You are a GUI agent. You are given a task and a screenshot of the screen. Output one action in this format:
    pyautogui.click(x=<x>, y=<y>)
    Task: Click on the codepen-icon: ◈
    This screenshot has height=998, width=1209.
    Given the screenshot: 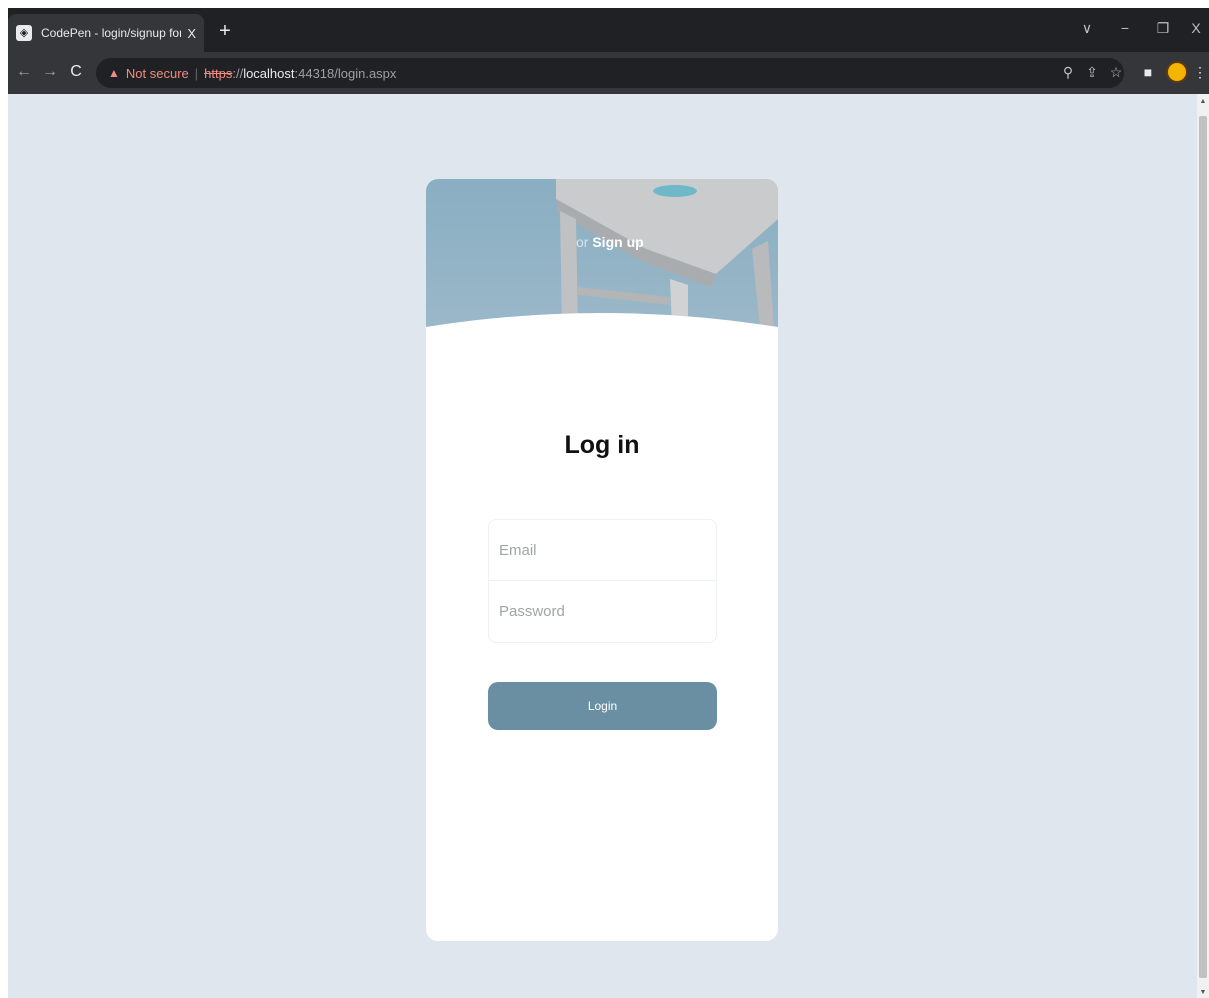 What is the action you would take?
    pyautogui.click(x=24, y=33)
    